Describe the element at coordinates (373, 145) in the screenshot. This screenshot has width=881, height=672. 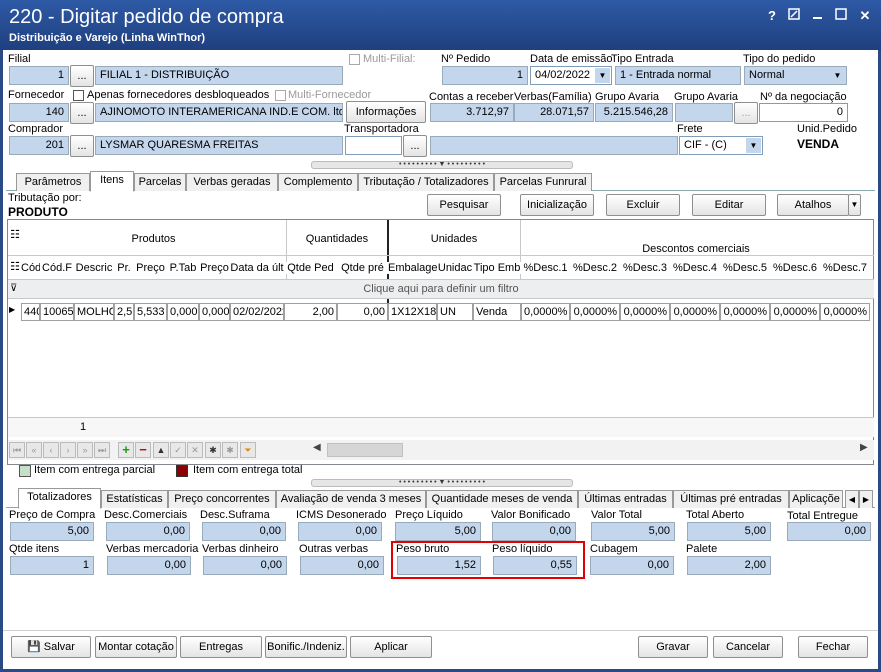
I see `transportadora-code-field` at that location.